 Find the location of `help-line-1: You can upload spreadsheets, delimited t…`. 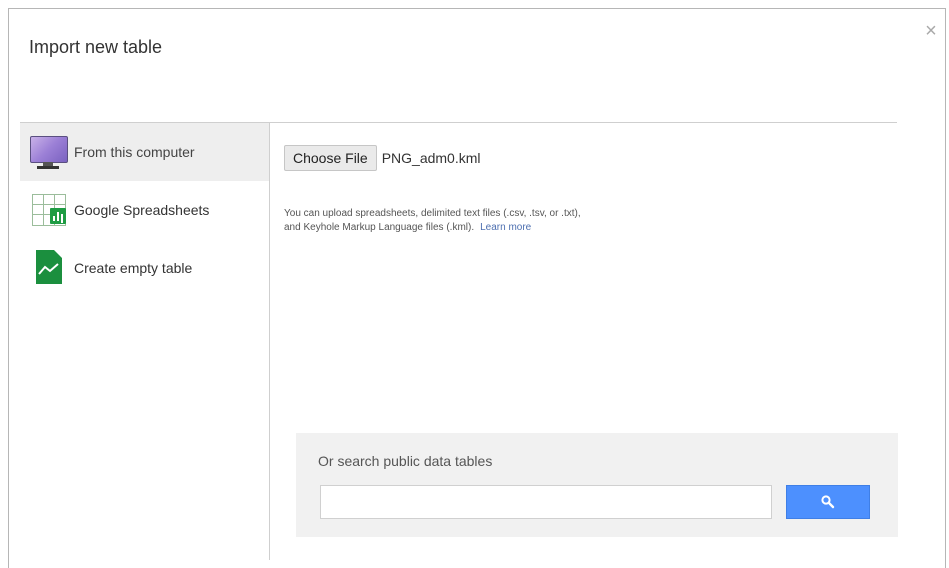

help-line-1: You can upload spreadsheets, delimited t… is located at coordinates (432, 213).